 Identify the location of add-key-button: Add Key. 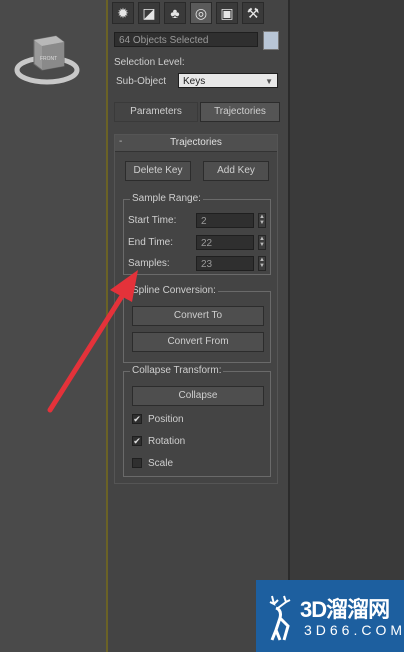
(236, 171).